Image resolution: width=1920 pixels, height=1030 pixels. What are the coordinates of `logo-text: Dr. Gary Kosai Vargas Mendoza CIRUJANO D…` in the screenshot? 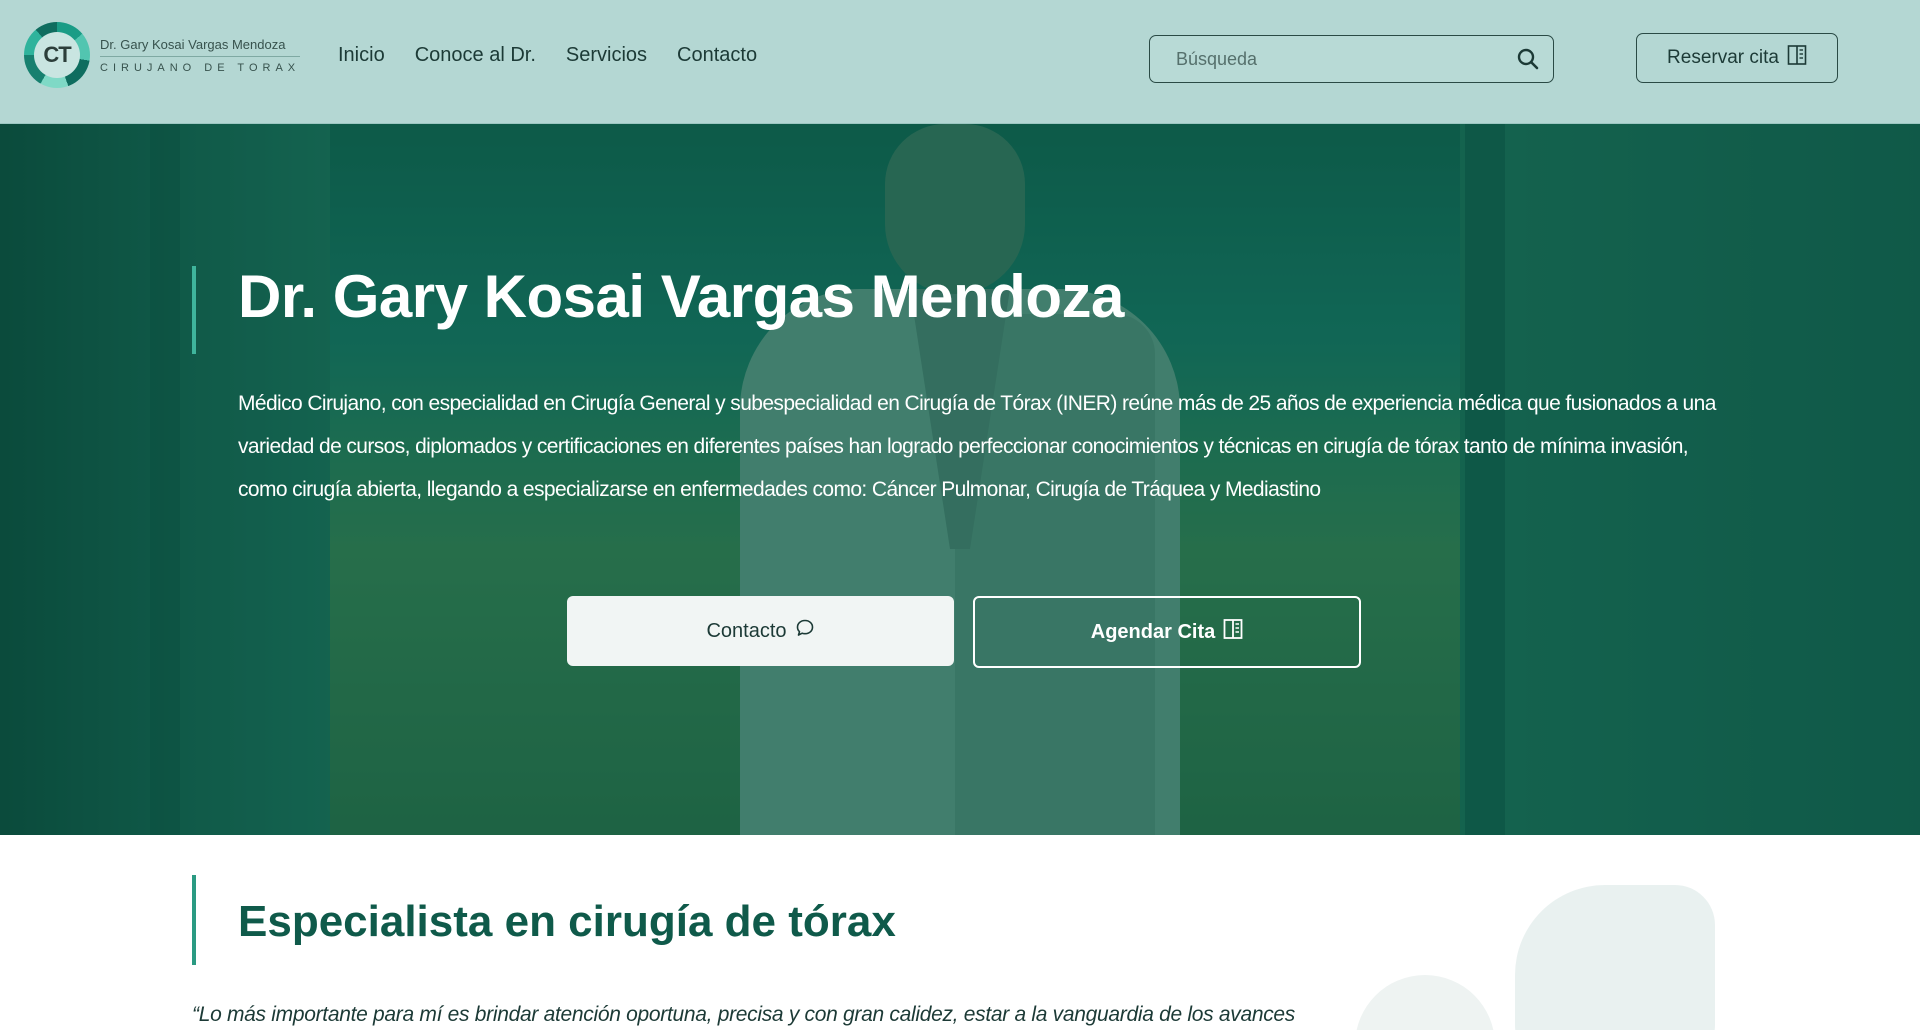 It's located at (200, 55).